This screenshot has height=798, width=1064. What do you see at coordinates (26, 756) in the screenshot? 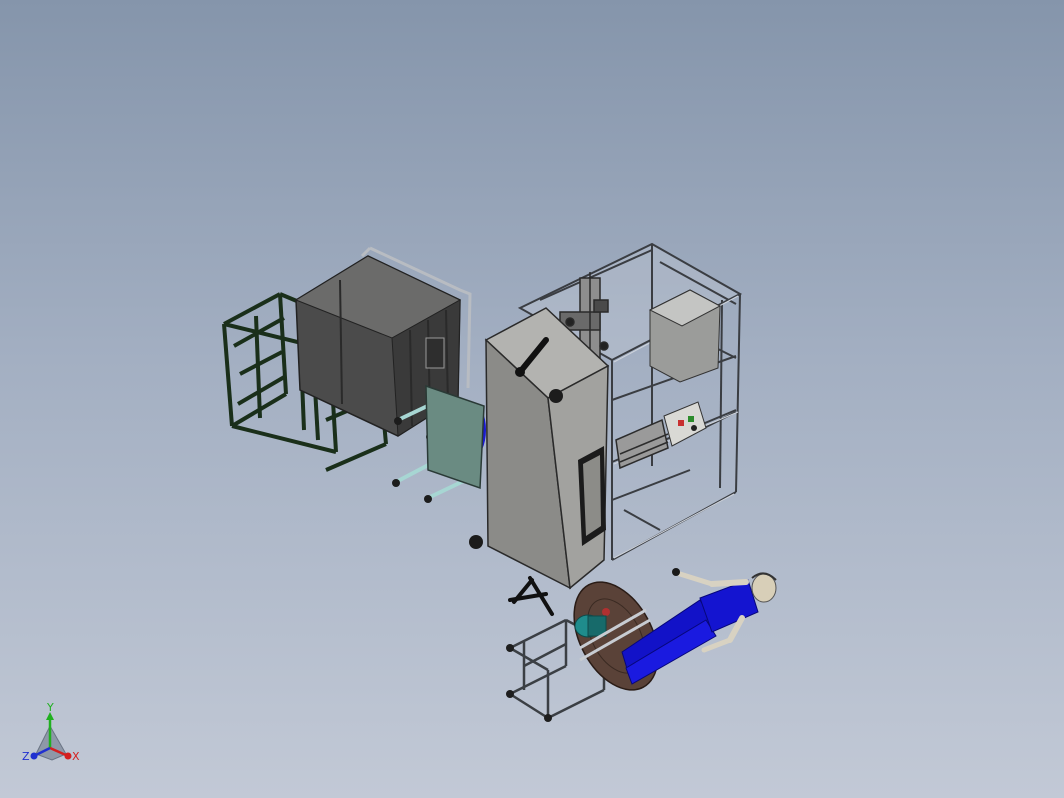
I see `triad-z-label: Z` at bounding box center [26, 756].